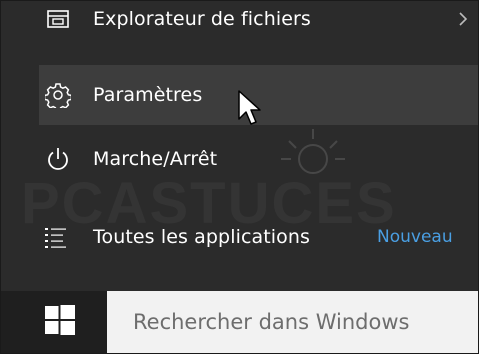 The height and width of the screenshot is (354, 479). What do you see at coordinates (155, 159) in the screenshot?
I see `menu-item-label: Marche/Arrêt` at bounding box center [155, 159].